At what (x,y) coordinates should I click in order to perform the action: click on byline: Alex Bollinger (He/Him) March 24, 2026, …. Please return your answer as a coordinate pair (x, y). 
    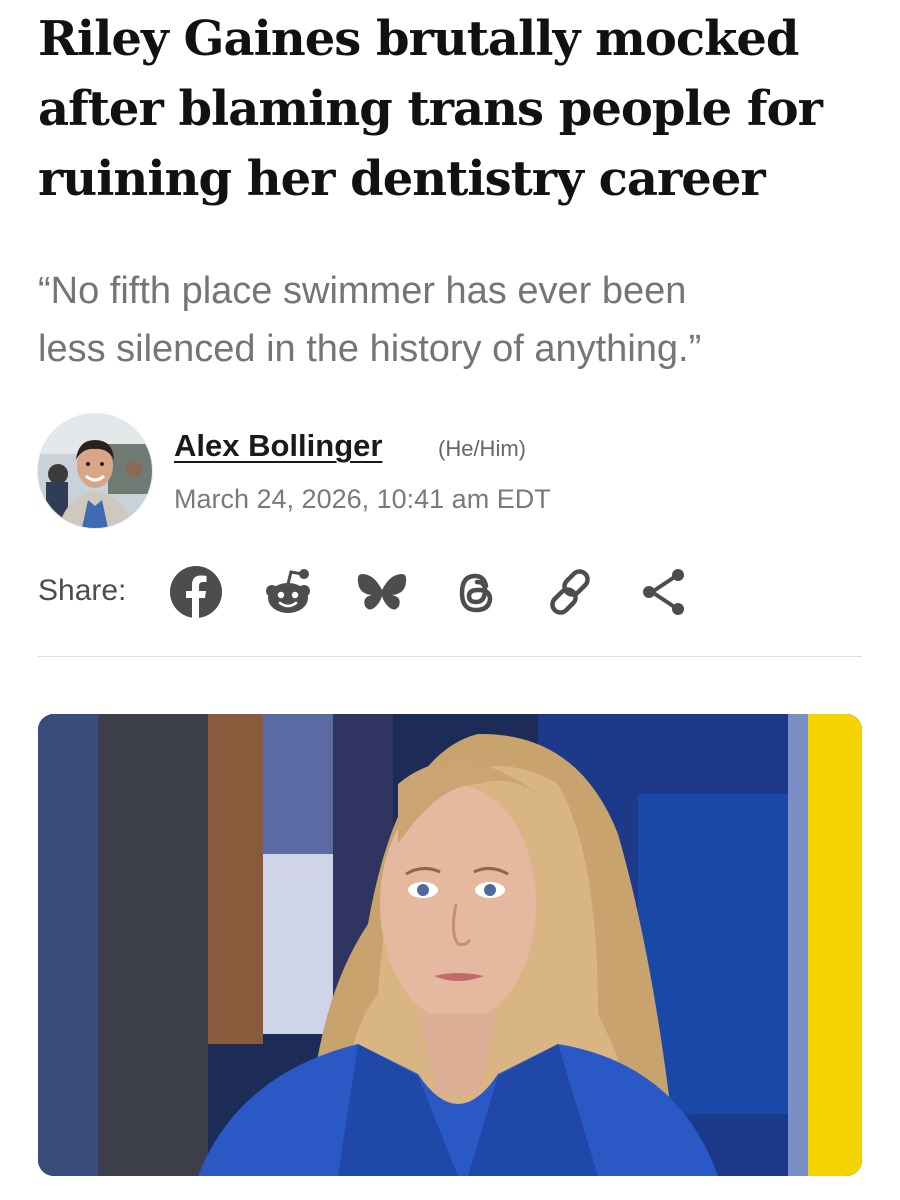
    Looking at the image, I should click on (450, 474).